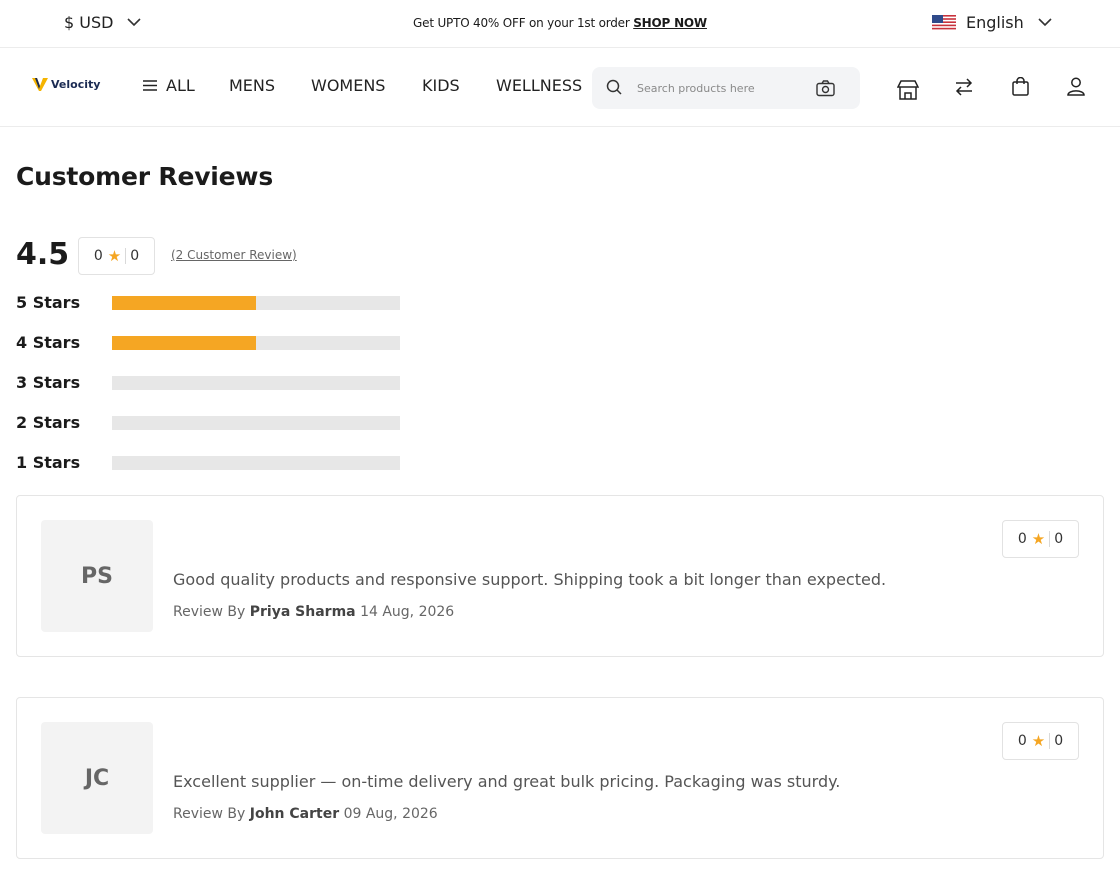  What do you see at coordinates (48, 342) in the screenshot?
I see `rating-row-label: 4 Stars` at bounding box center [48, 342].